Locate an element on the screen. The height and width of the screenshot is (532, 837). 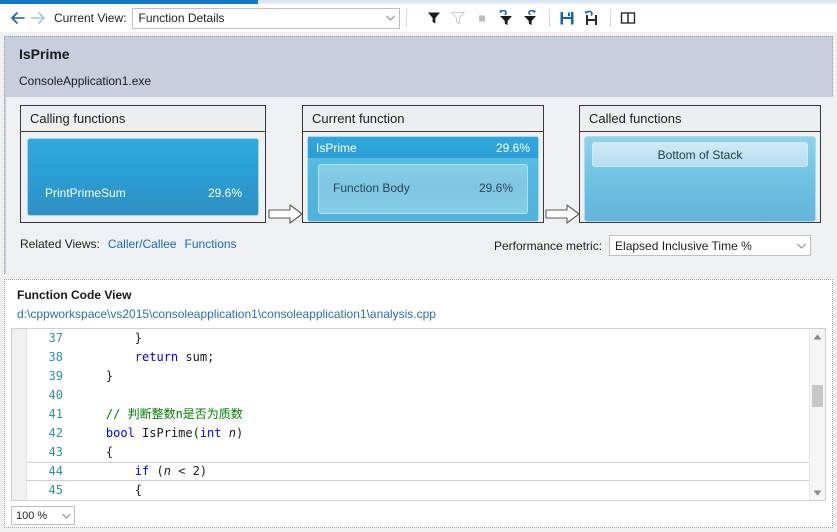
code-line: 40 is located at coordinates (418, 395).